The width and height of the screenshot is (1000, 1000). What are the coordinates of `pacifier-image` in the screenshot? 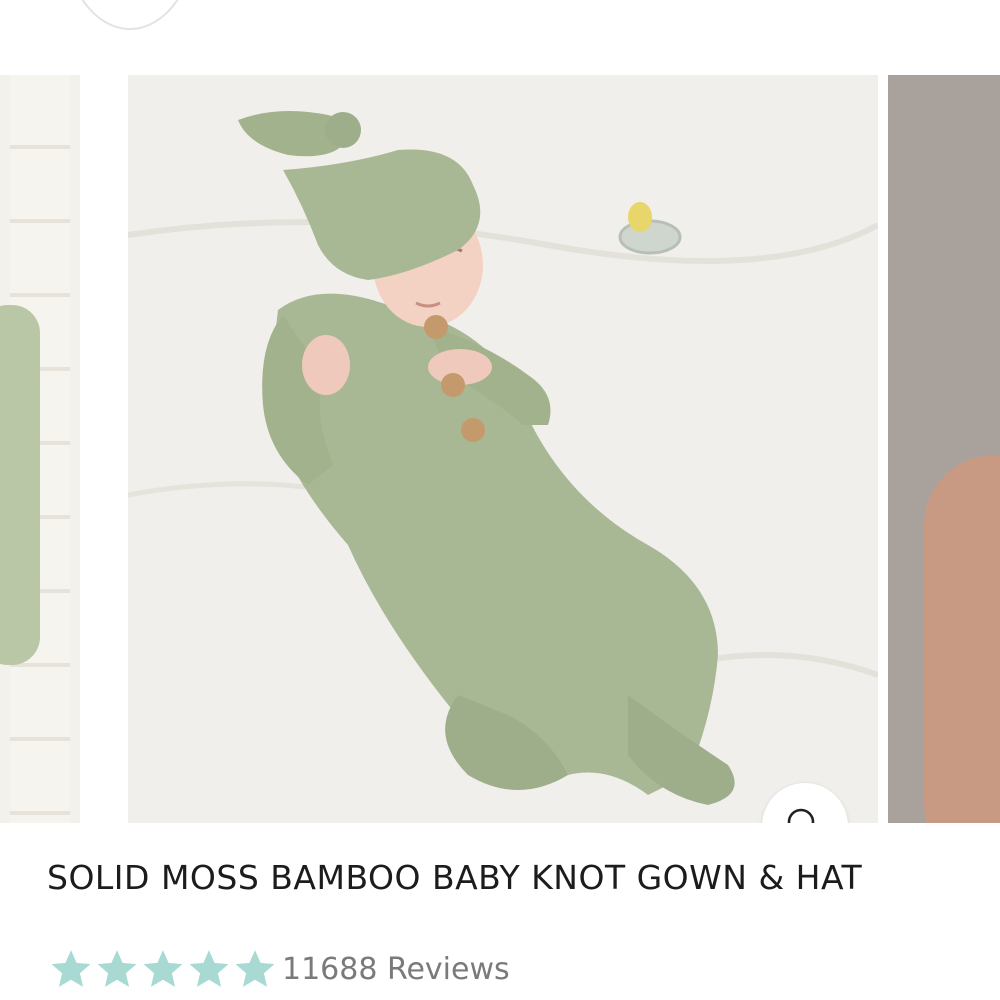 It's located at (650, 228).